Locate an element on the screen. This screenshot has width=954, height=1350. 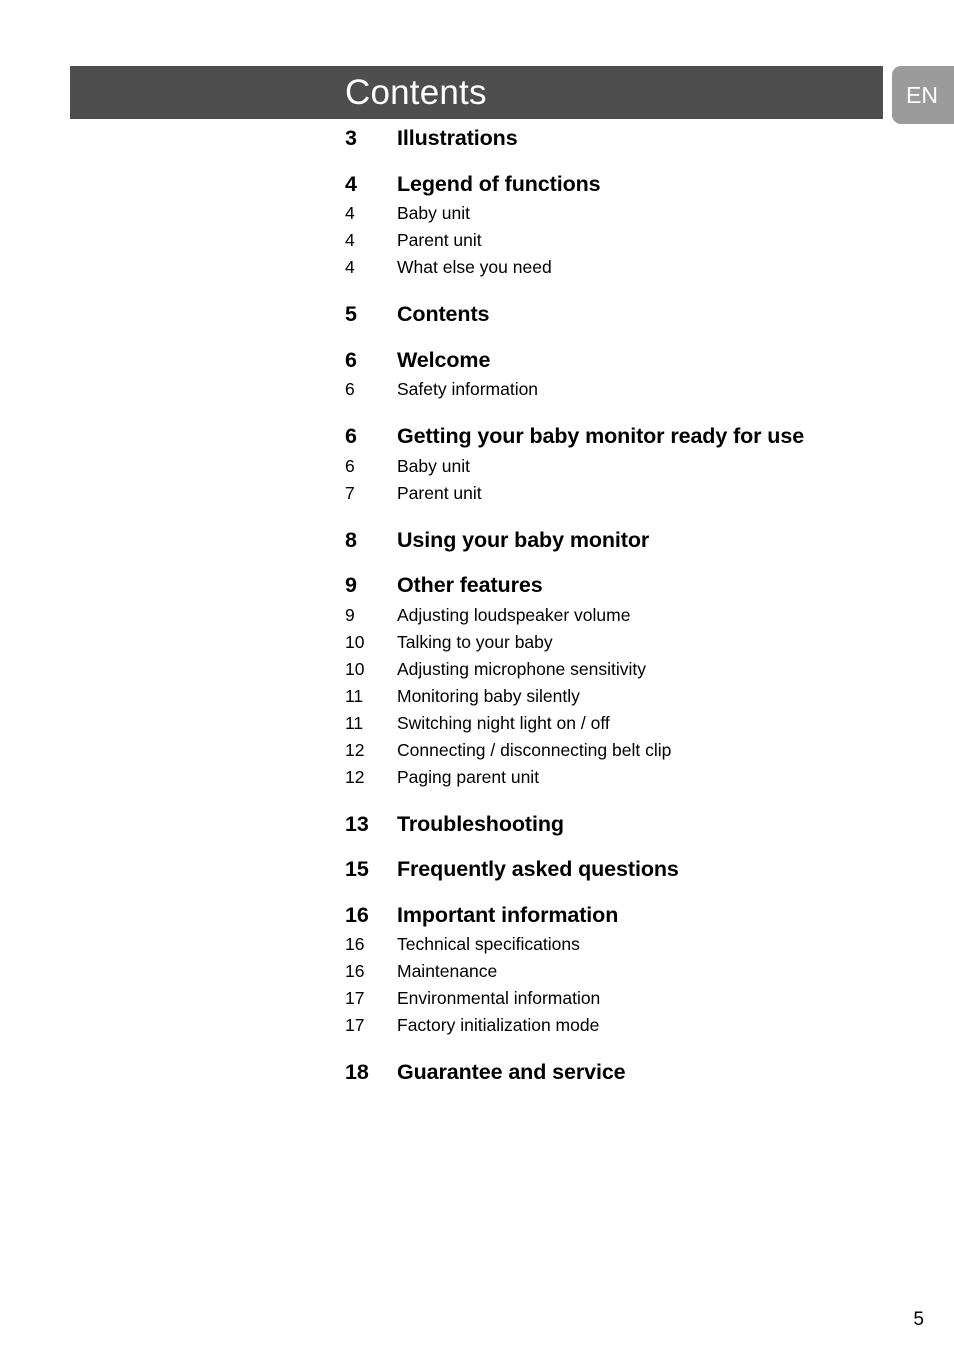
language-tab-en: EN is located at coordinates (923, 95).